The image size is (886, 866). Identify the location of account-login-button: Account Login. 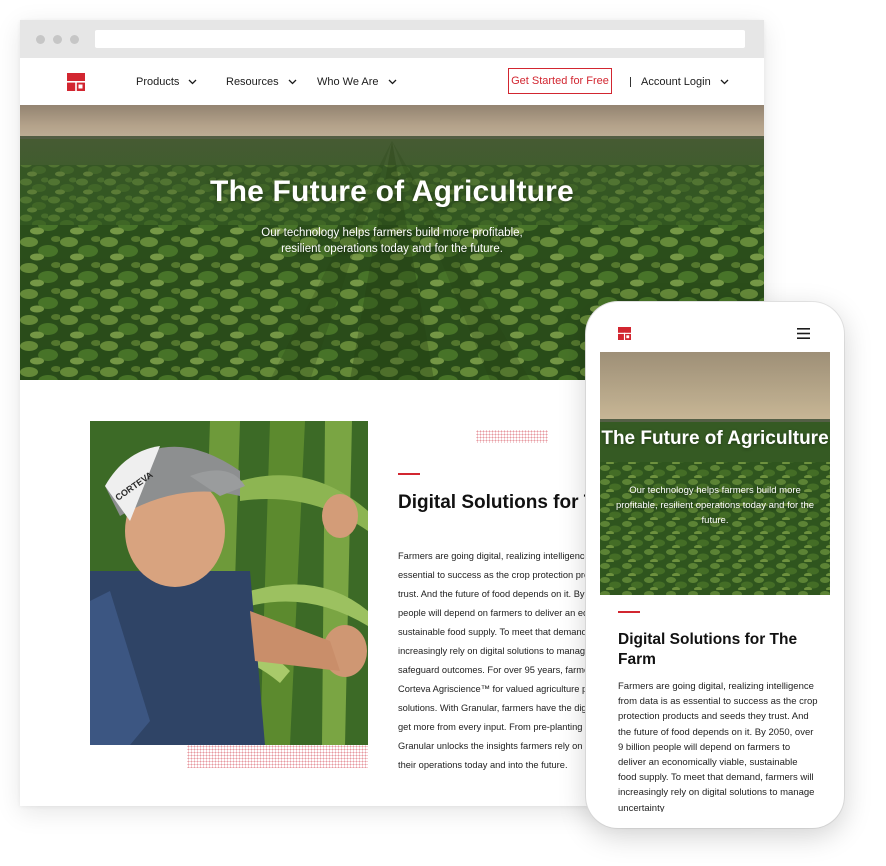
(685, 81).